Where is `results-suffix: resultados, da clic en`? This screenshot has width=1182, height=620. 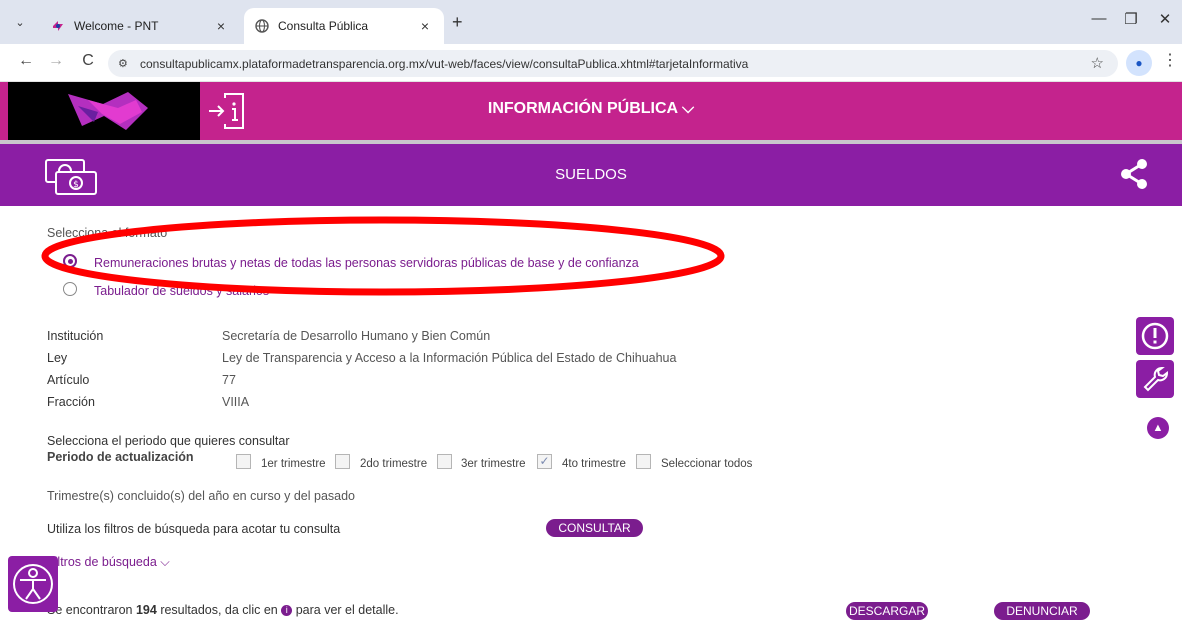 results-suffix: resultados, da clic en is located at coordinates (219, 610).